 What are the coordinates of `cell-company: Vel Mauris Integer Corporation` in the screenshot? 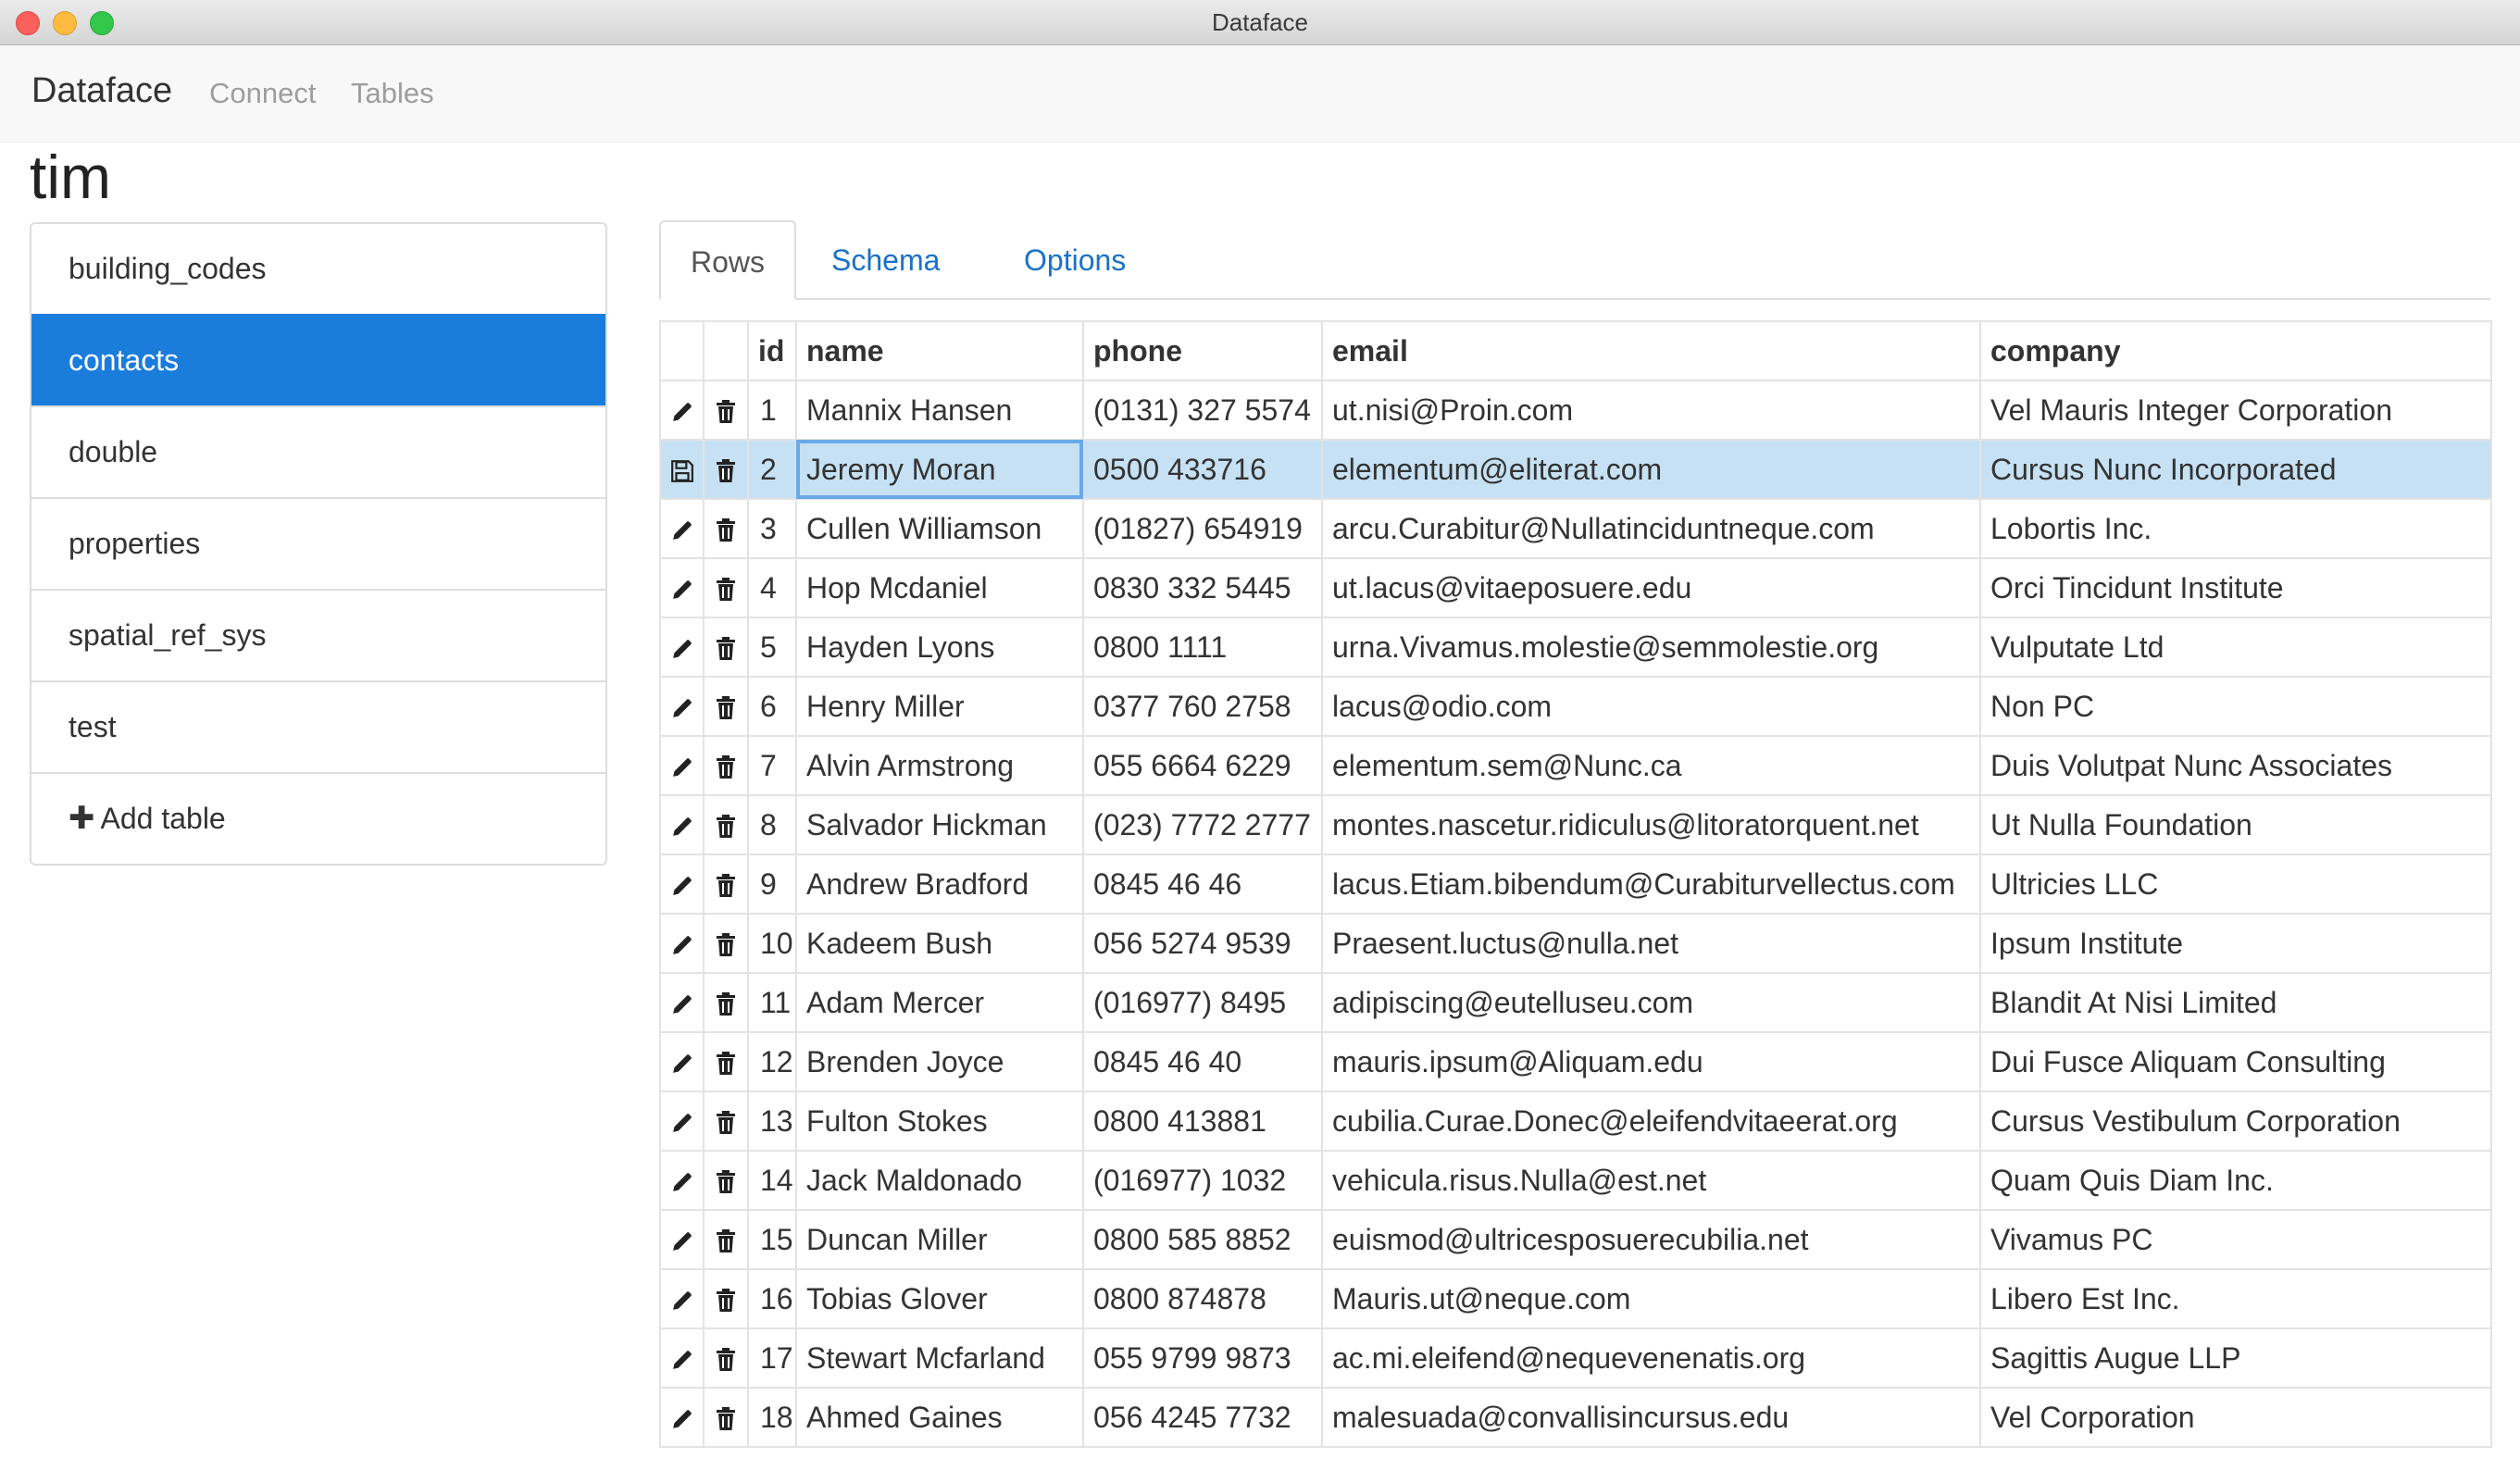 It's located at (2235, 411).